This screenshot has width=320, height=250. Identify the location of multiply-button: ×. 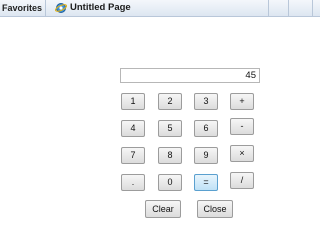
(242, 153).